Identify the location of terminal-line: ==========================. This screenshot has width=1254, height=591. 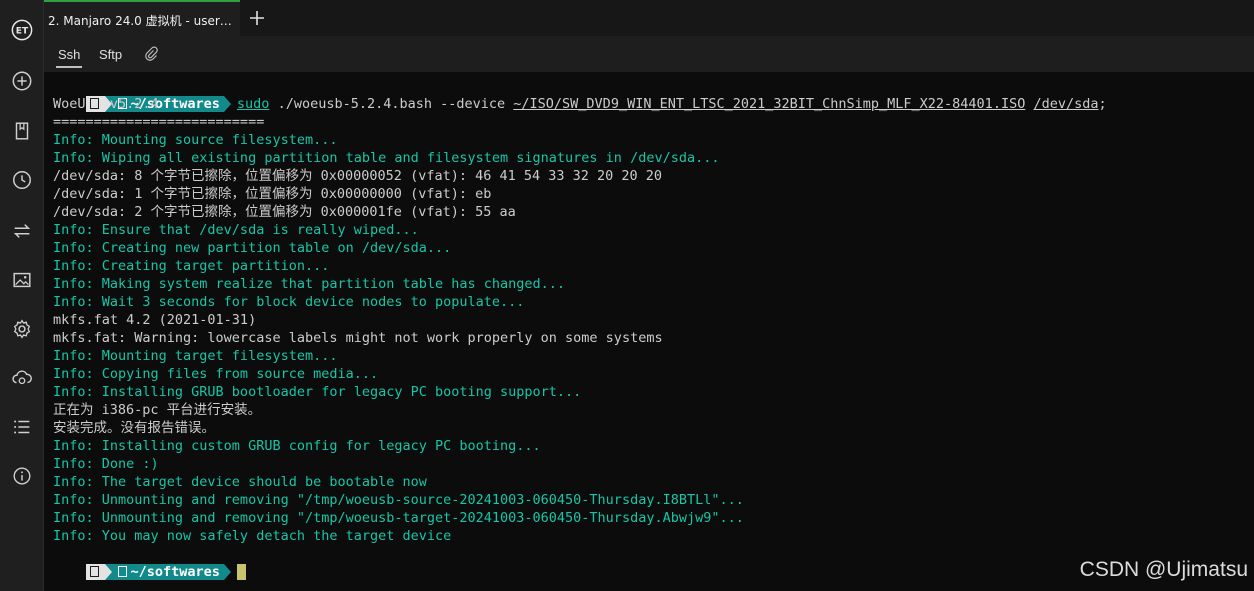
(159, 122).